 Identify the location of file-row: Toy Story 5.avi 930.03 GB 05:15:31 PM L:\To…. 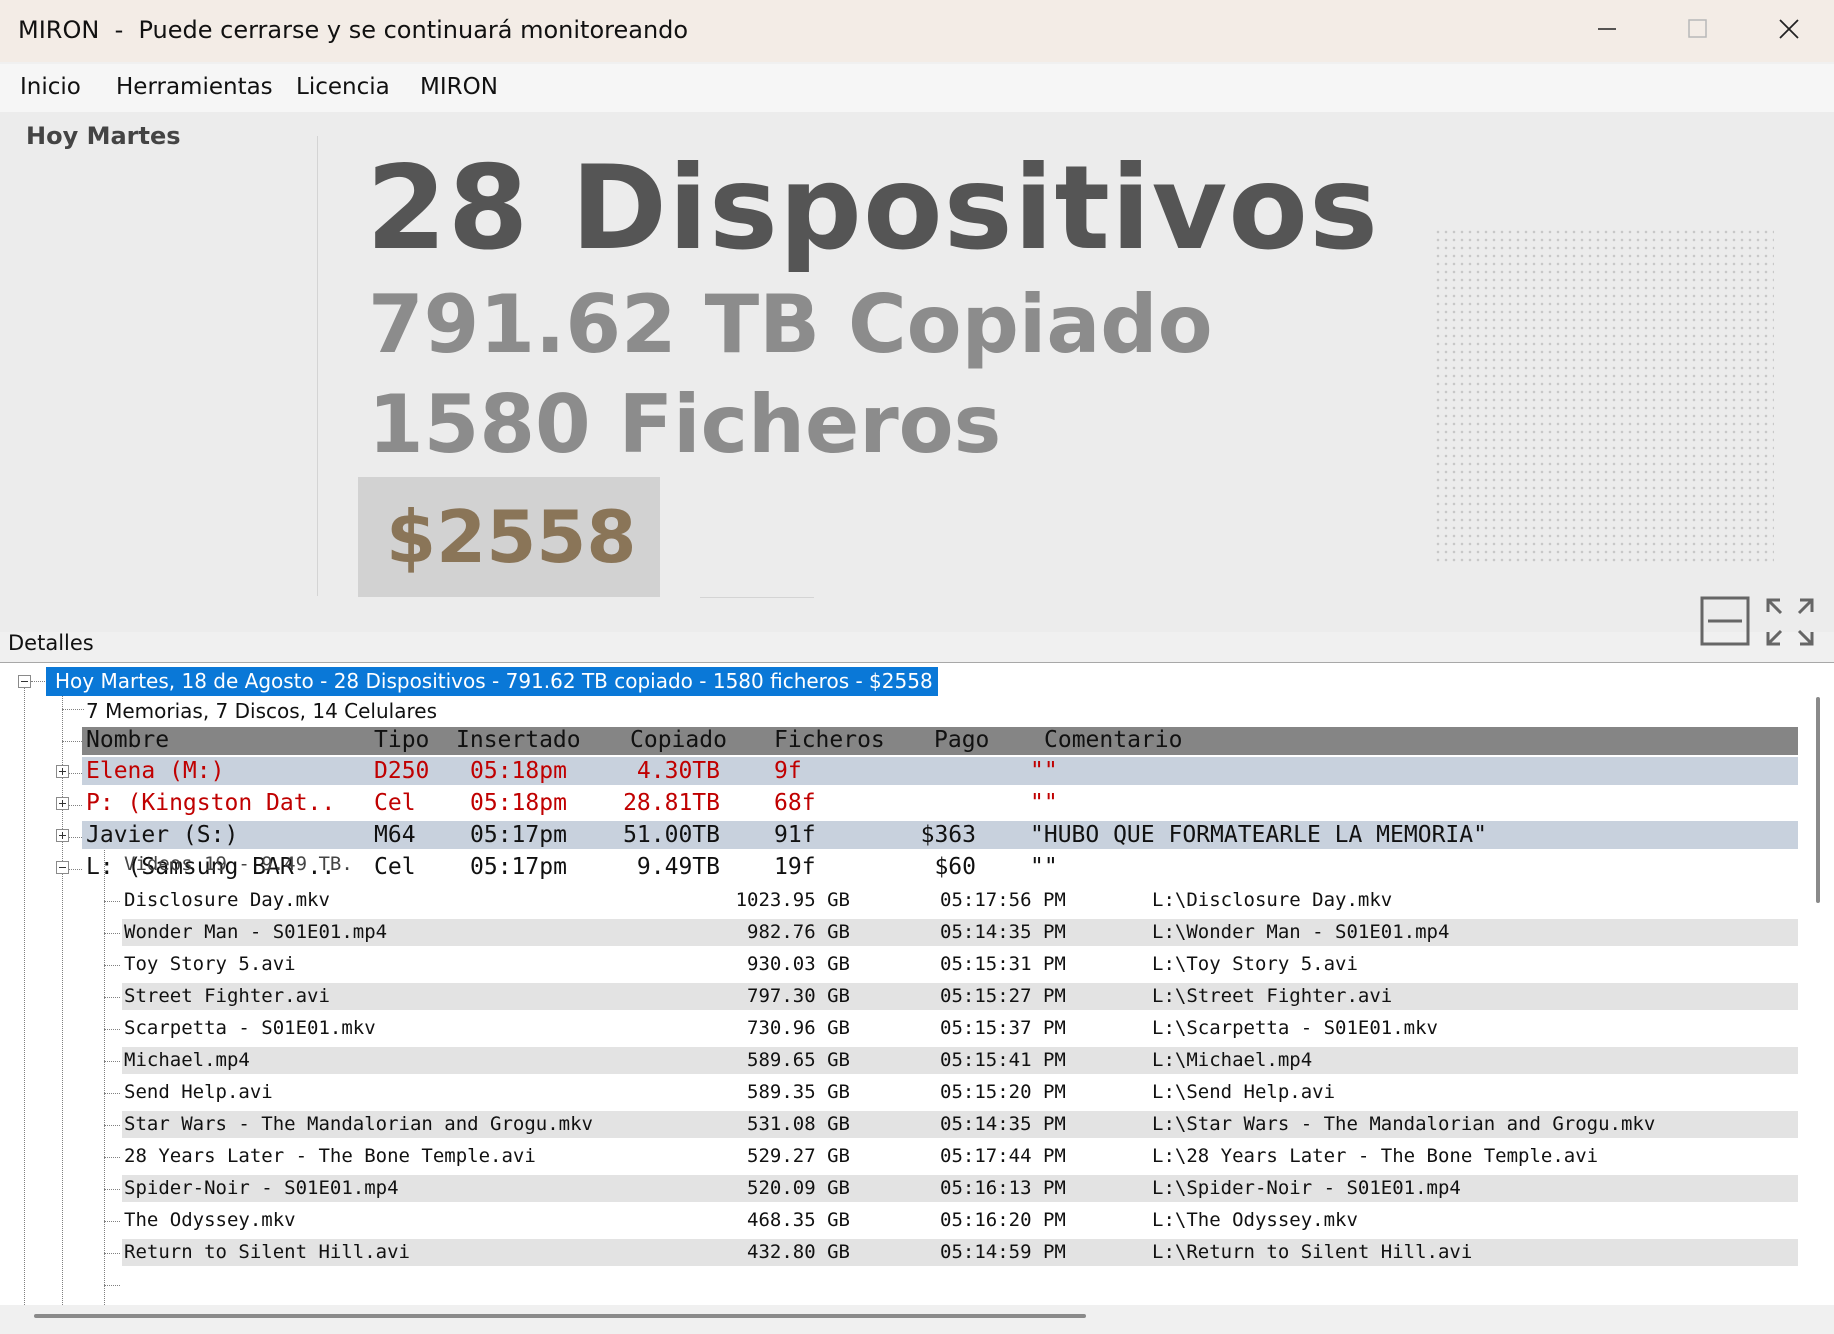
(960, 964).